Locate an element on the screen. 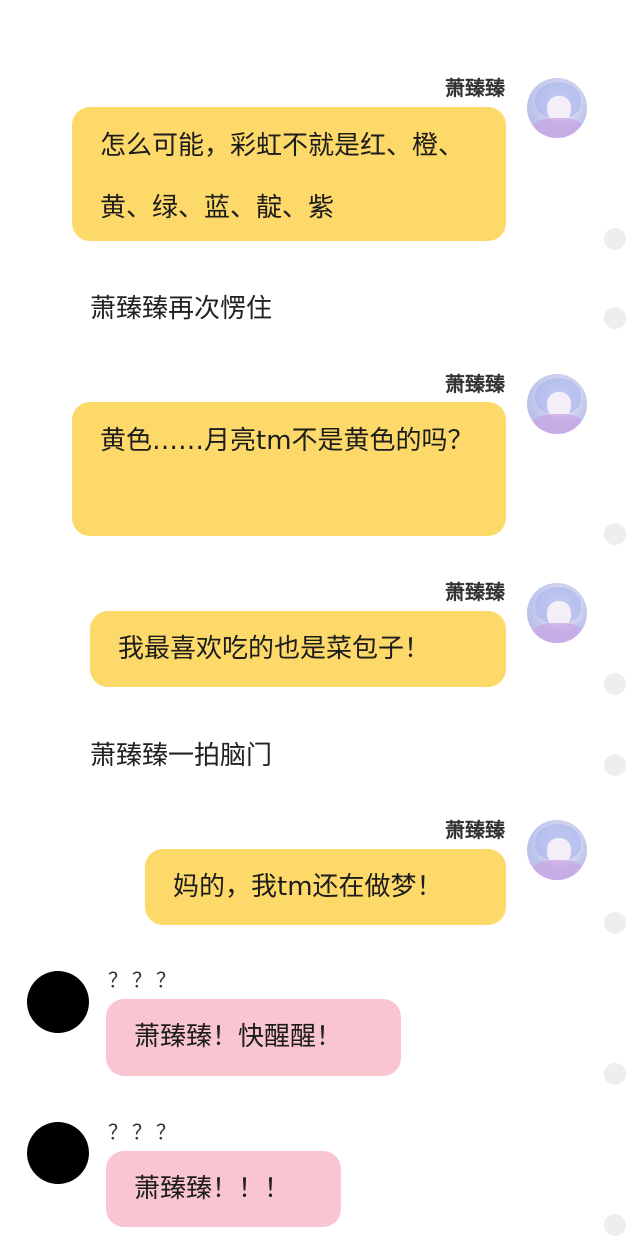 The width and height of the screenshot is (640, 1245). message-bubble: 黄色……月亮tm不是黄色的吗？ is located at coordinates (289, 469).